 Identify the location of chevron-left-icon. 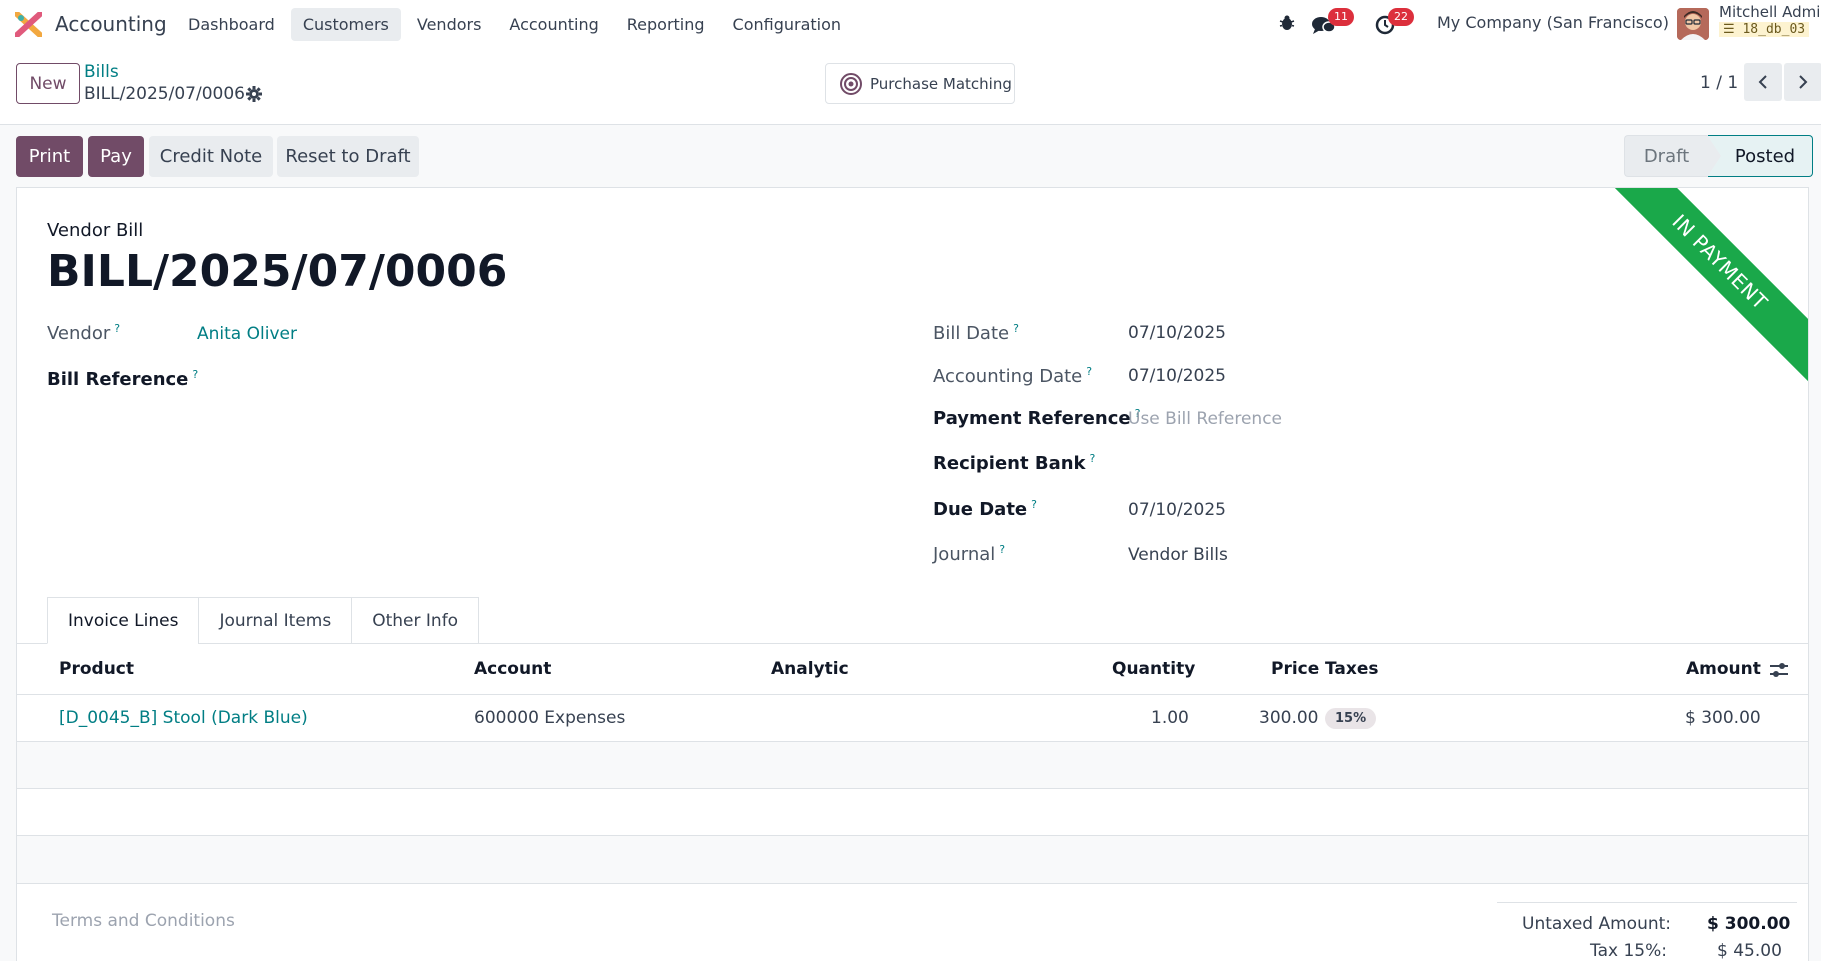
(1762, 82).